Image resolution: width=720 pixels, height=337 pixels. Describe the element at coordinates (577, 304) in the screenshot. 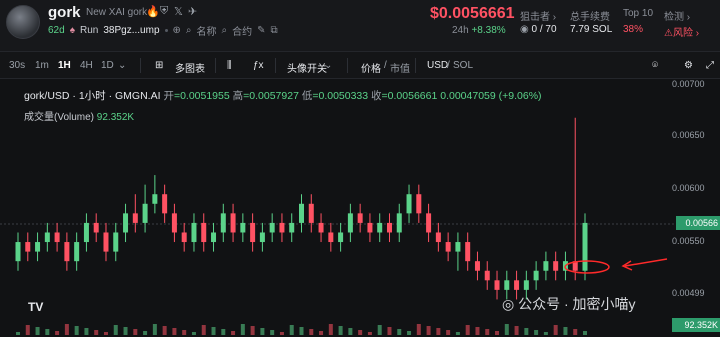

I see `watermark-text: 公众号 · 加密小喵y` at that location.